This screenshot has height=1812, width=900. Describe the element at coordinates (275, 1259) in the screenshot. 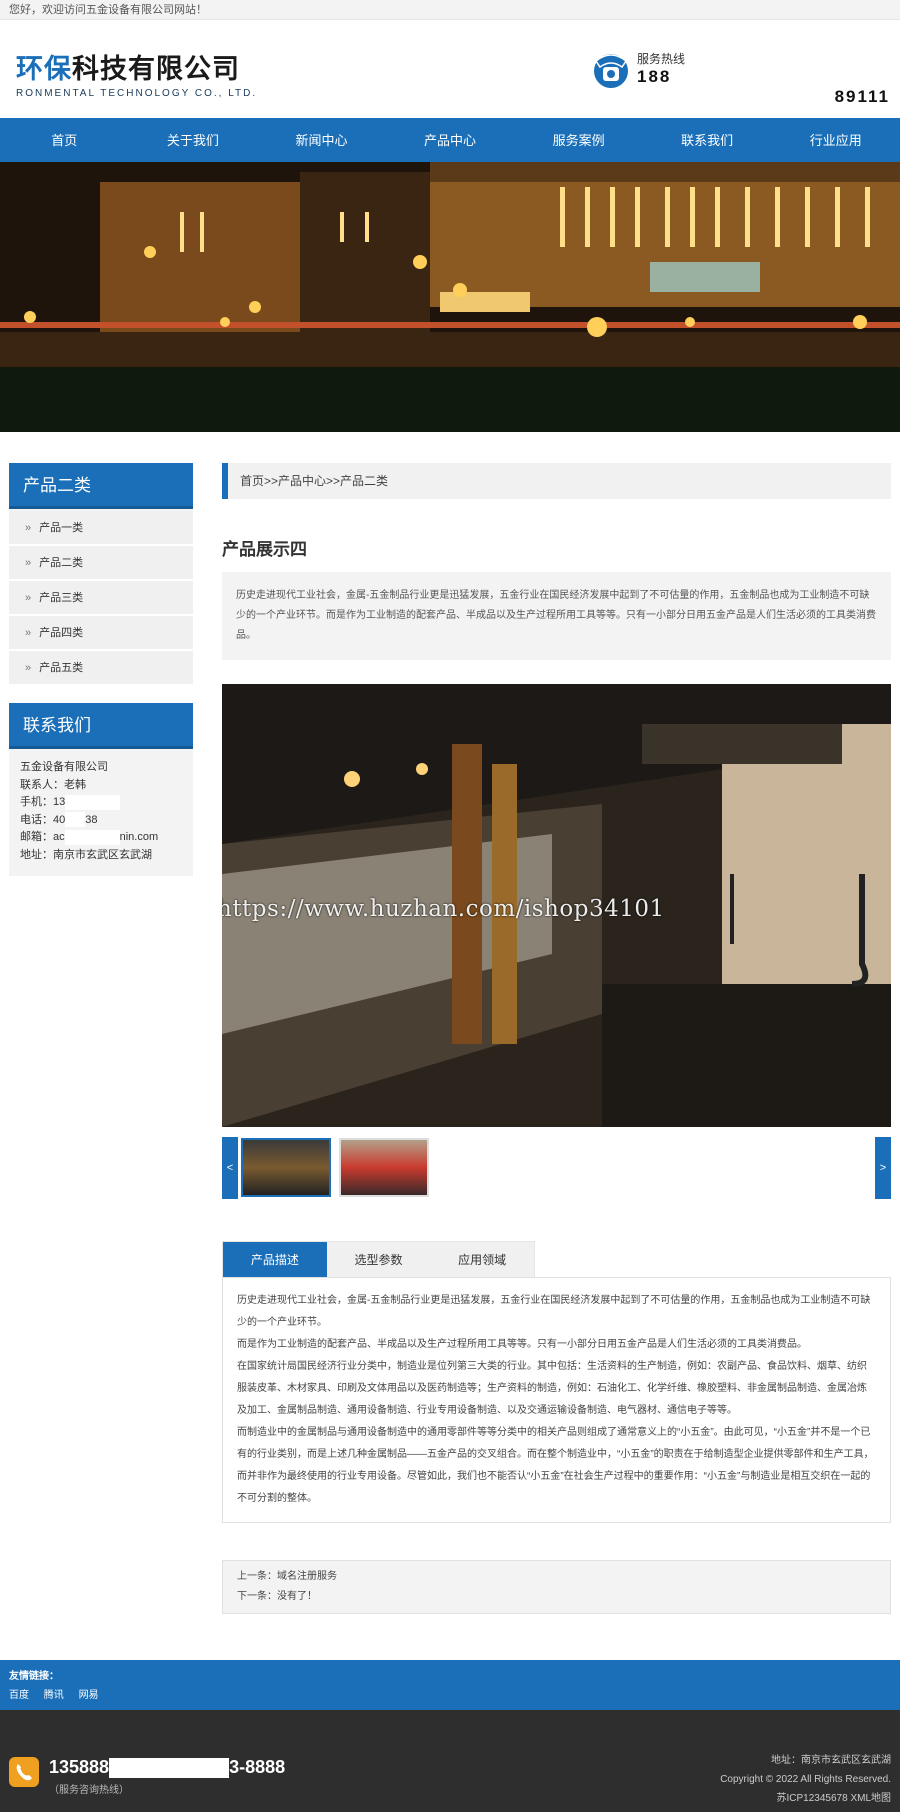

I see `tab-description: 产品描述` at that location.